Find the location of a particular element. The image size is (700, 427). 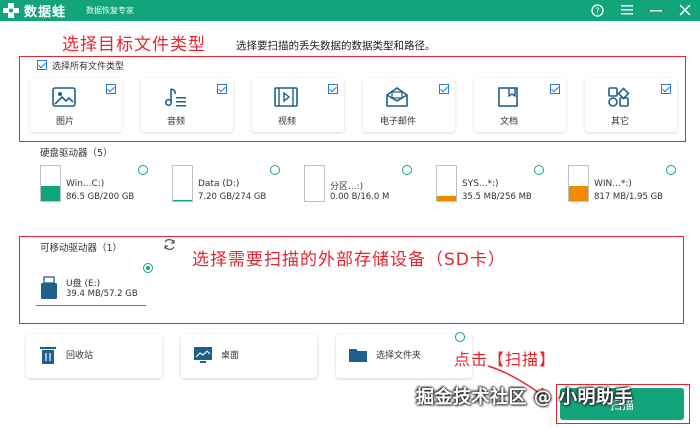

hard-drives-header: 硬盘驱动器（5） is located at coordinates (76, 153).